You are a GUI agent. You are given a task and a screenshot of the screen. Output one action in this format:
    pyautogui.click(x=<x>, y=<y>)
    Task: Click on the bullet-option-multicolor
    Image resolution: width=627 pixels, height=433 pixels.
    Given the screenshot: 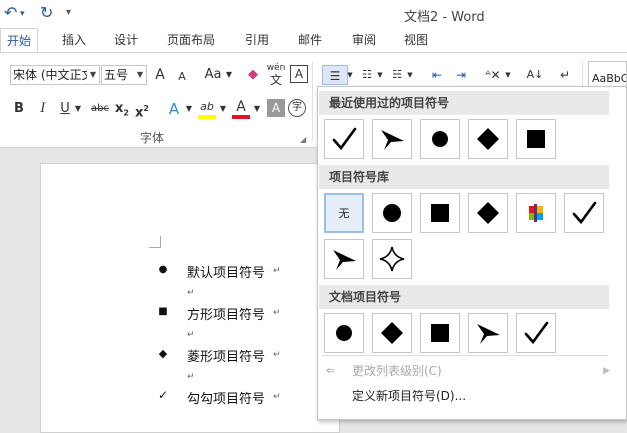 What is the action you would take?
    pyautogui.click(x=536, y=213)
    